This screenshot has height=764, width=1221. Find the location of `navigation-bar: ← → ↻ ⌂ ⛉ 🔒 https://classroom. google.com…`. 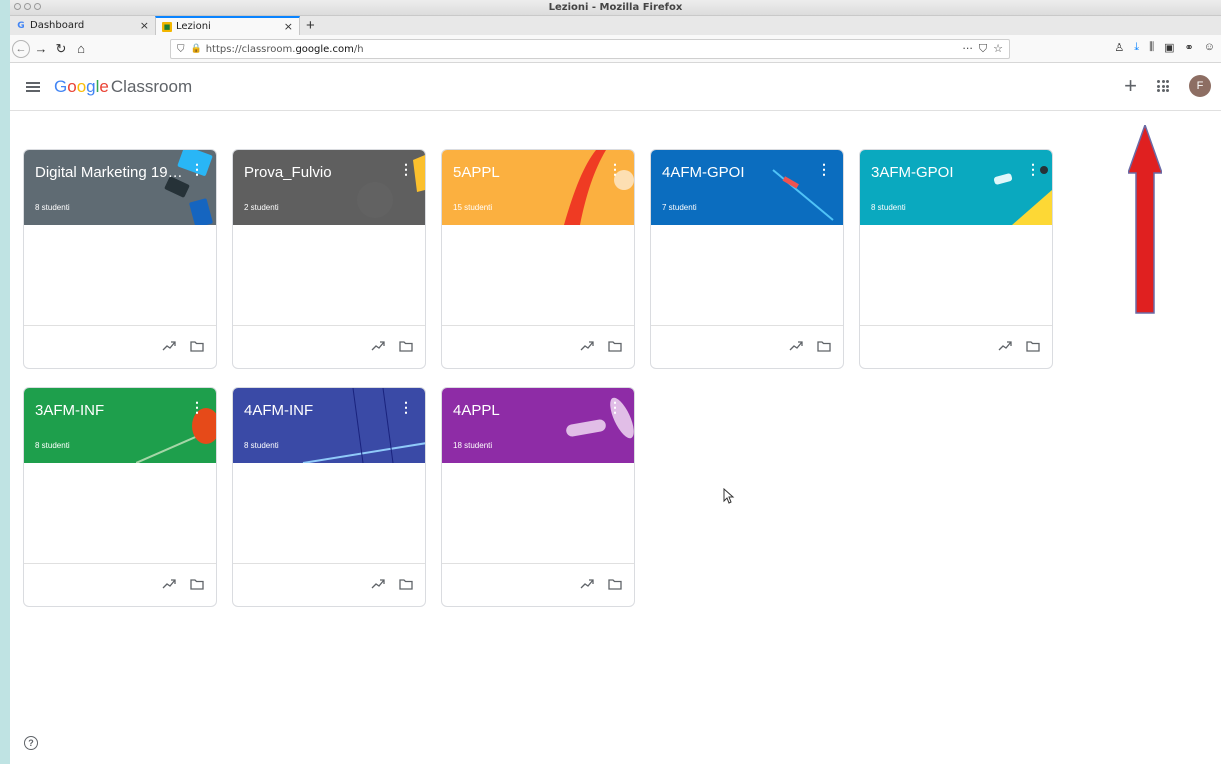

navigation-bar: ← → ↻ ⌂ ⛉ 🔒 https://classroom. google.com… is located at coordinates (615, 49).